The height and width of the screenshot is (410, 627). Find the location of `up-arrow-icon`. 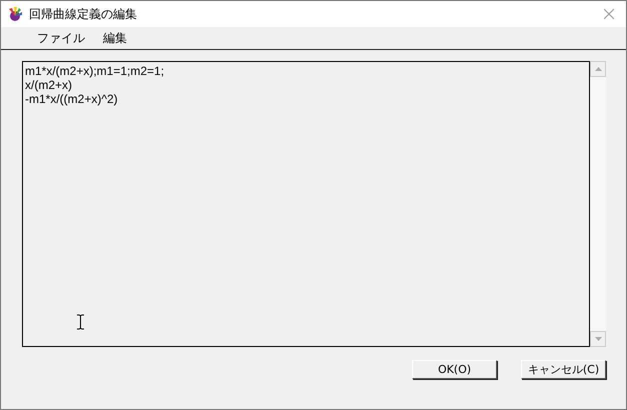

up-arrow-icon is located at coordinates (598, 69).